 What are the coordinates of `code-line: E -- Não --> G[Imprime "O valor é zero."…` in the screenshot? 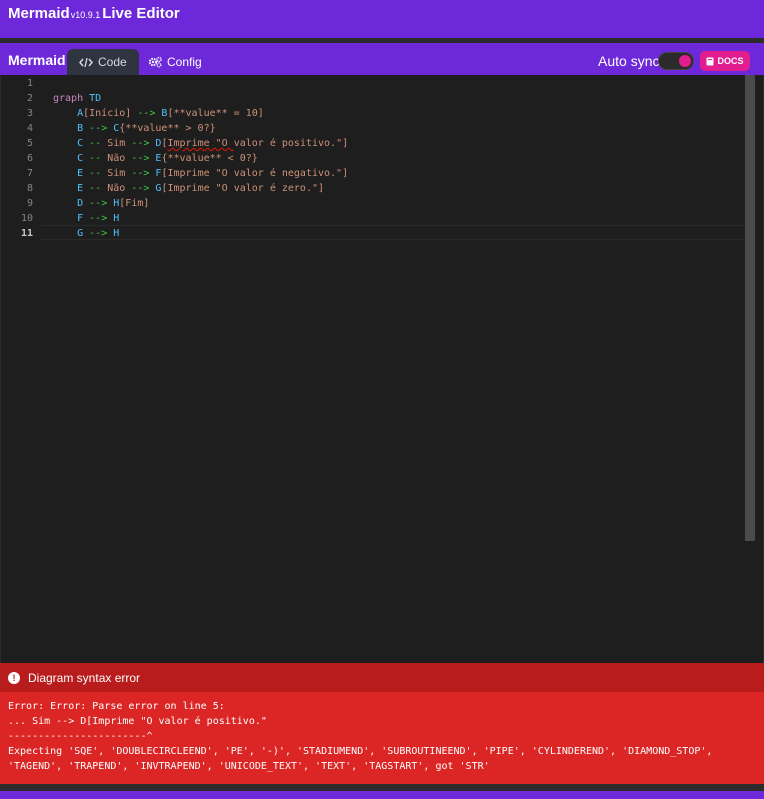 It's located at (201, 188).